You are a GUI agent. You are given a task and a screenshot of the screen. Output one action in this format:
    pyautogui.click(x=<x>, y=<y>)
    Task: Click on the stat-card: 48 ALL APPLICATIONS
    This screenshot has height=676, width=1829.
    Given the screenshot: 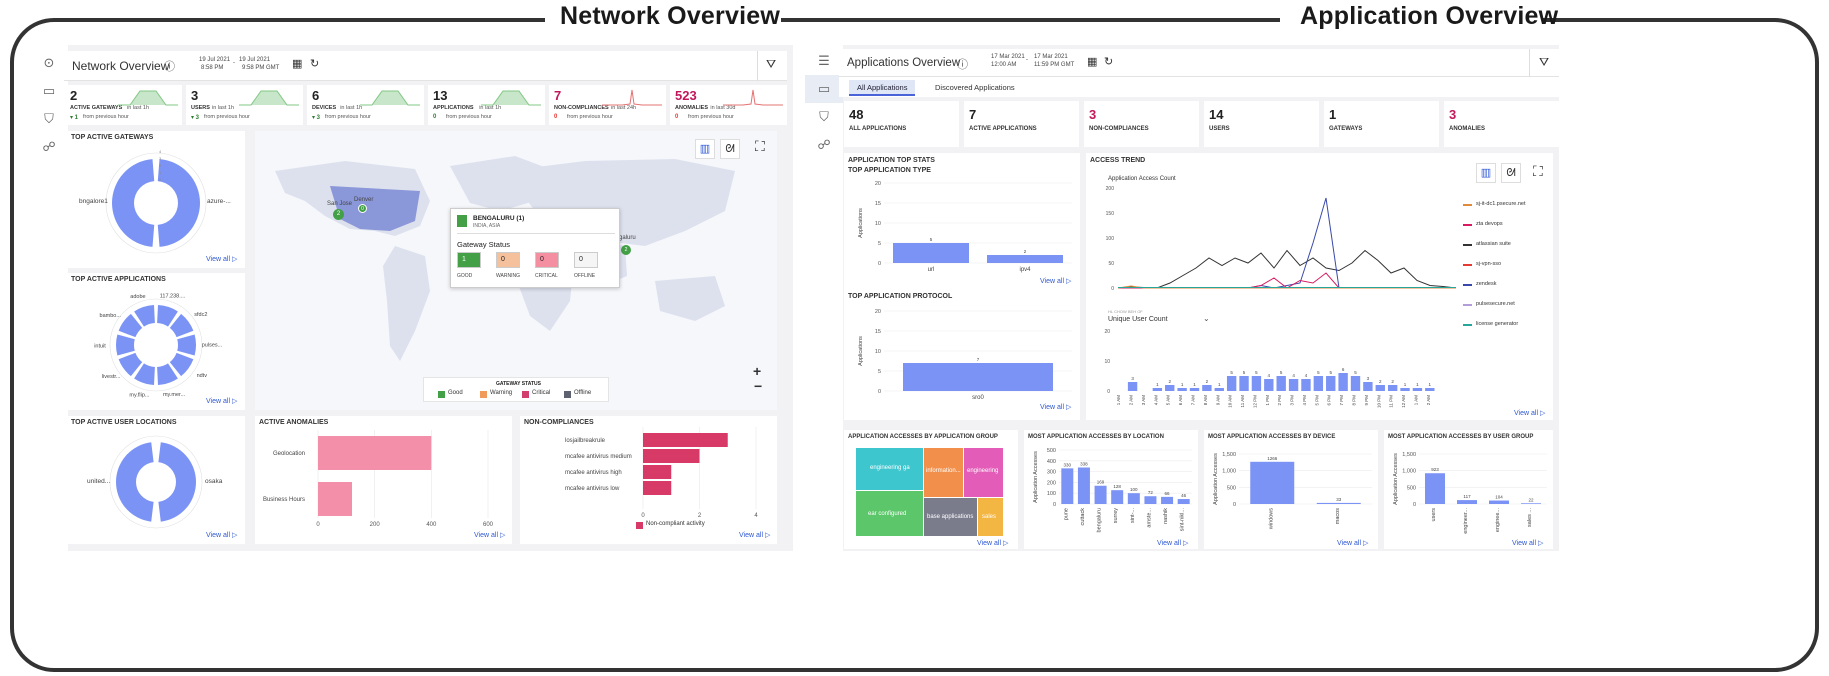 What is the action you would take?
    pyautogui.click(x=901, y=124)
    